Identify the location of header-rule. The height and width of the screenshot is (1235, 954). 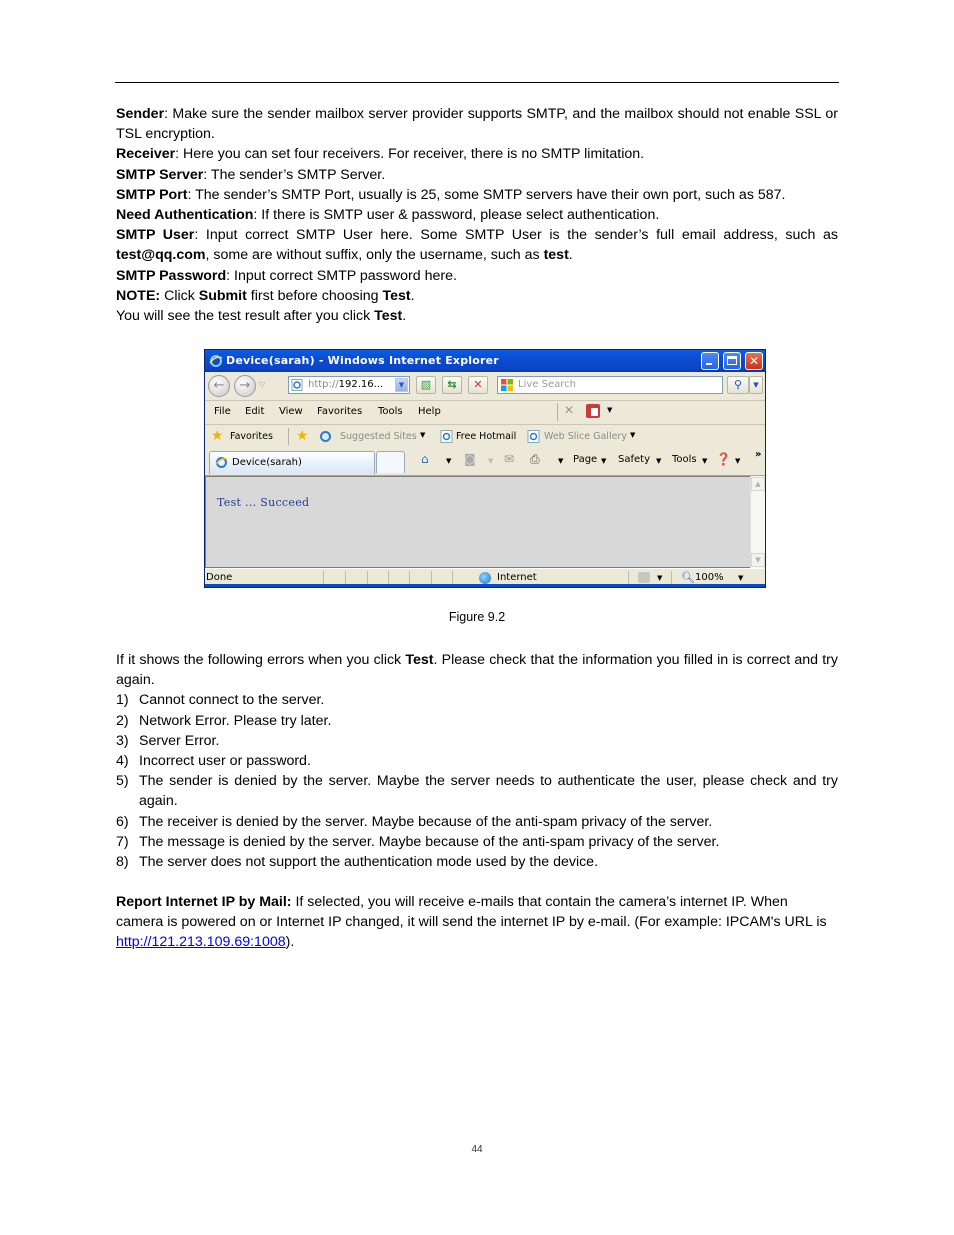
(477, 82).